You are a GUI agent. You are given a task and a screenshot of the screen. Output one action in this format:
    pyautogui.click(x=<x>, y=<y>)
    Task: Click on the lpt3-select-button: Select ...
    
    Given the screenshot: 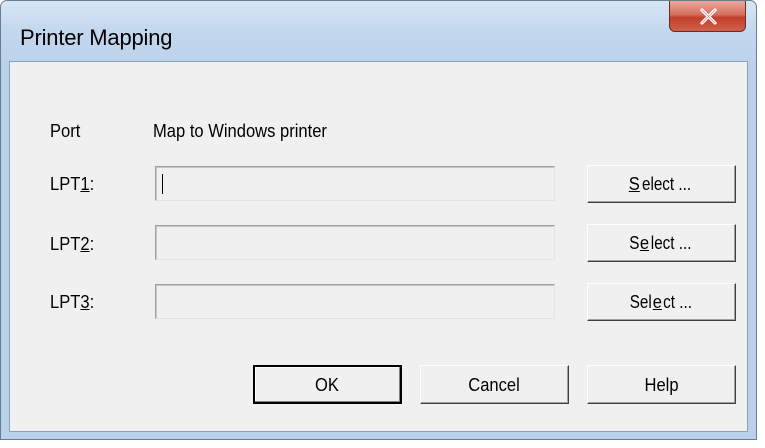 What is the action you would take?
    pyautogui.click(x=661, y=302)
    